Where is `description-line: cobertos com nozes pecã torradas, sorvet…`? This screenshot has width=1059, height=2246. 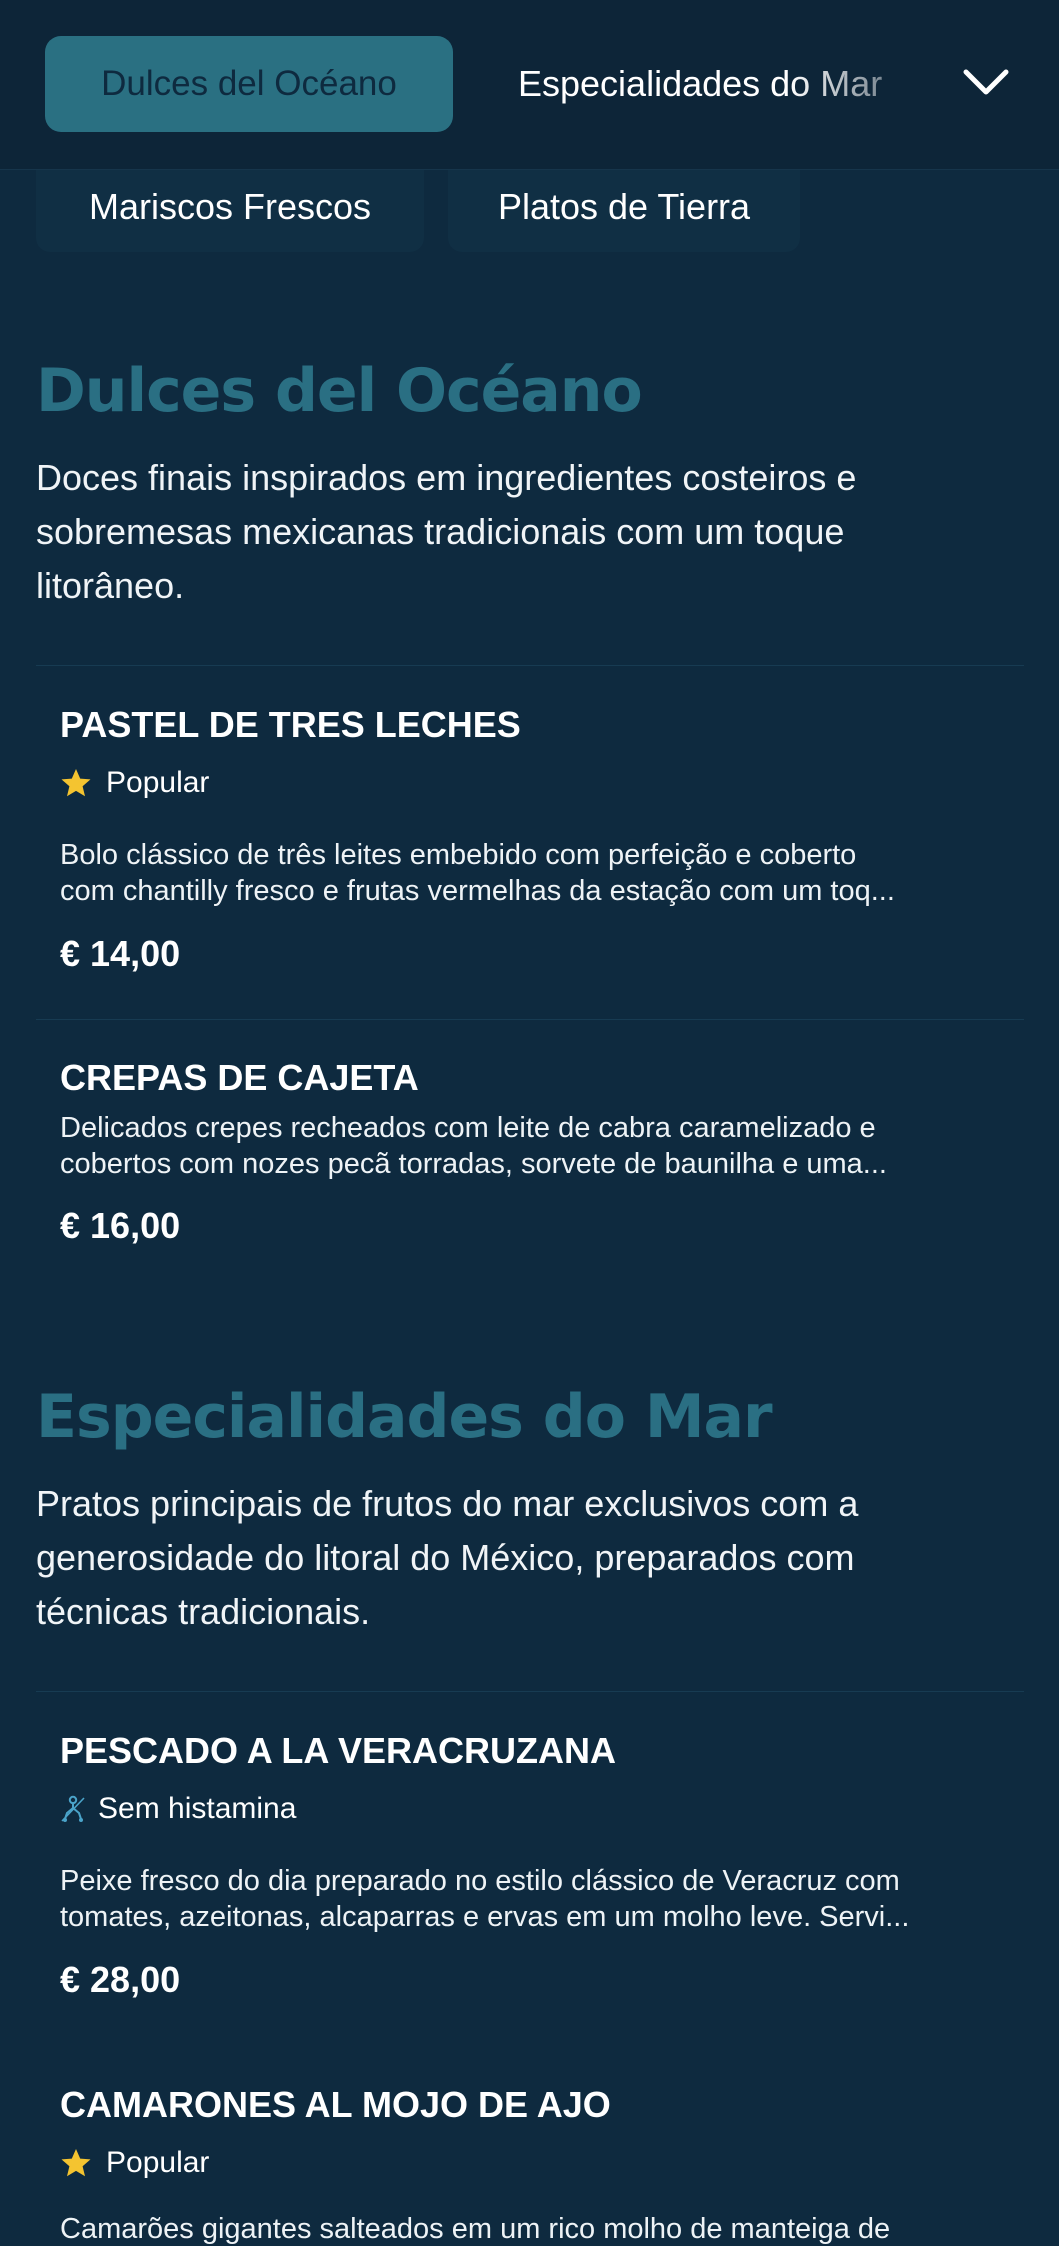 description-line: cobertos com nozes pecã torradas, sorvet… is located at coordinates (473, 1164).